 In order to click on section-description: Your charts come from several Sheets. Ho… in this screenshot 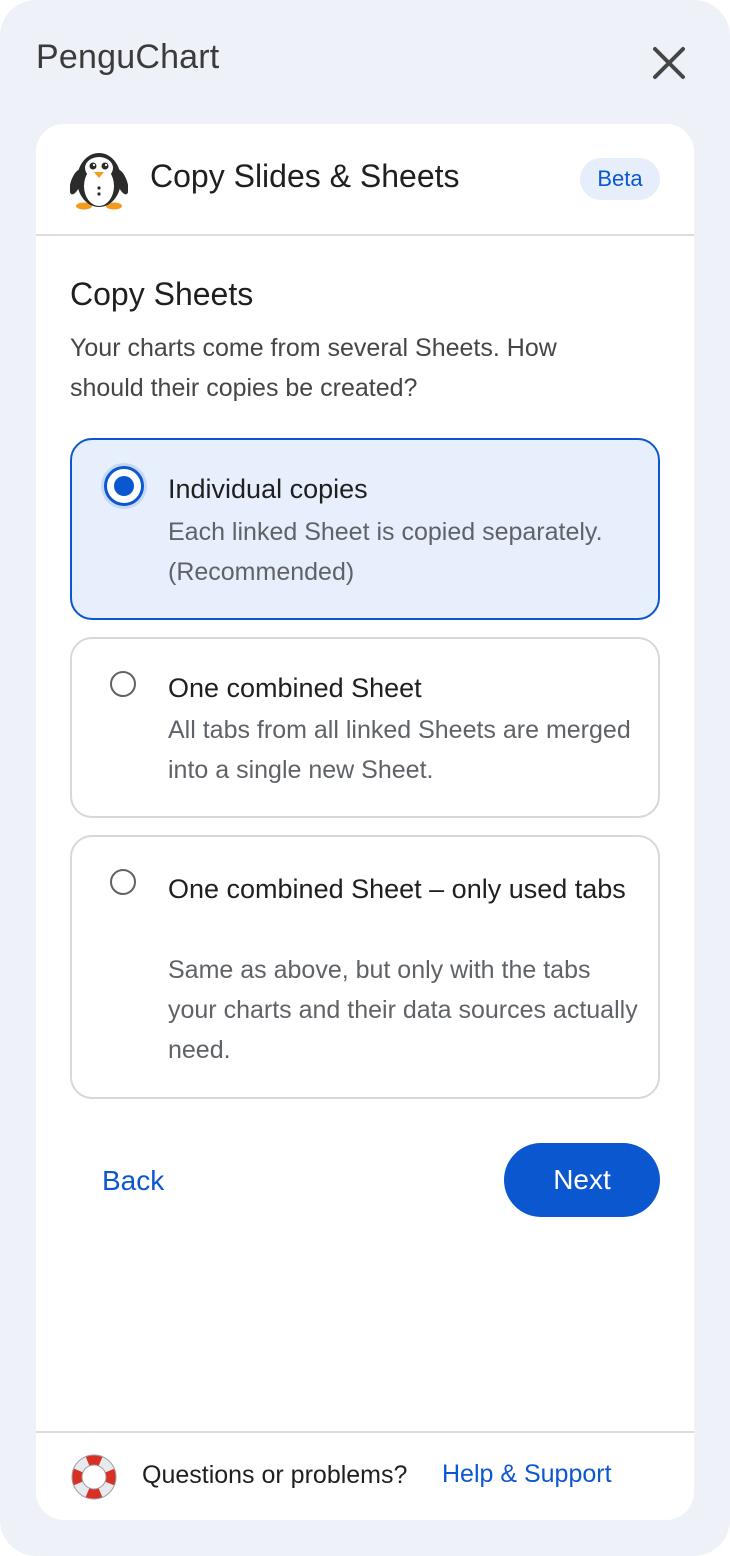, I will do `click(313, 368)`.